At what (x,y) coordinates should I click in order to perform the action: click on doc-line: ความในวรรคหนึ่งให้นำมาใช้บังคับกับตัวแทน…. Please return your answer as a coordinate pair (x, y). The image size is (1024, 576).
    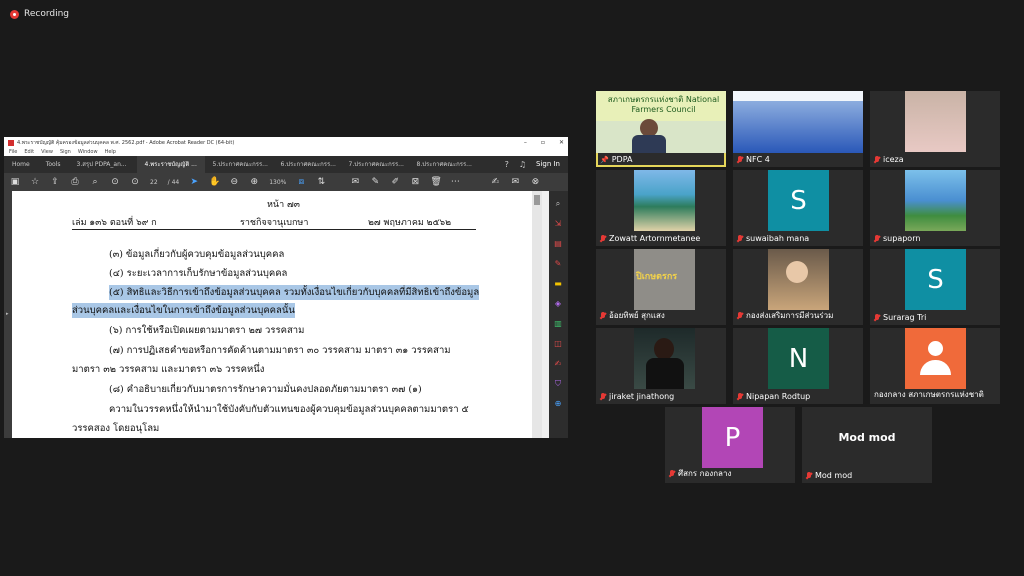
    Looking at the image, I should click on (289, 409).